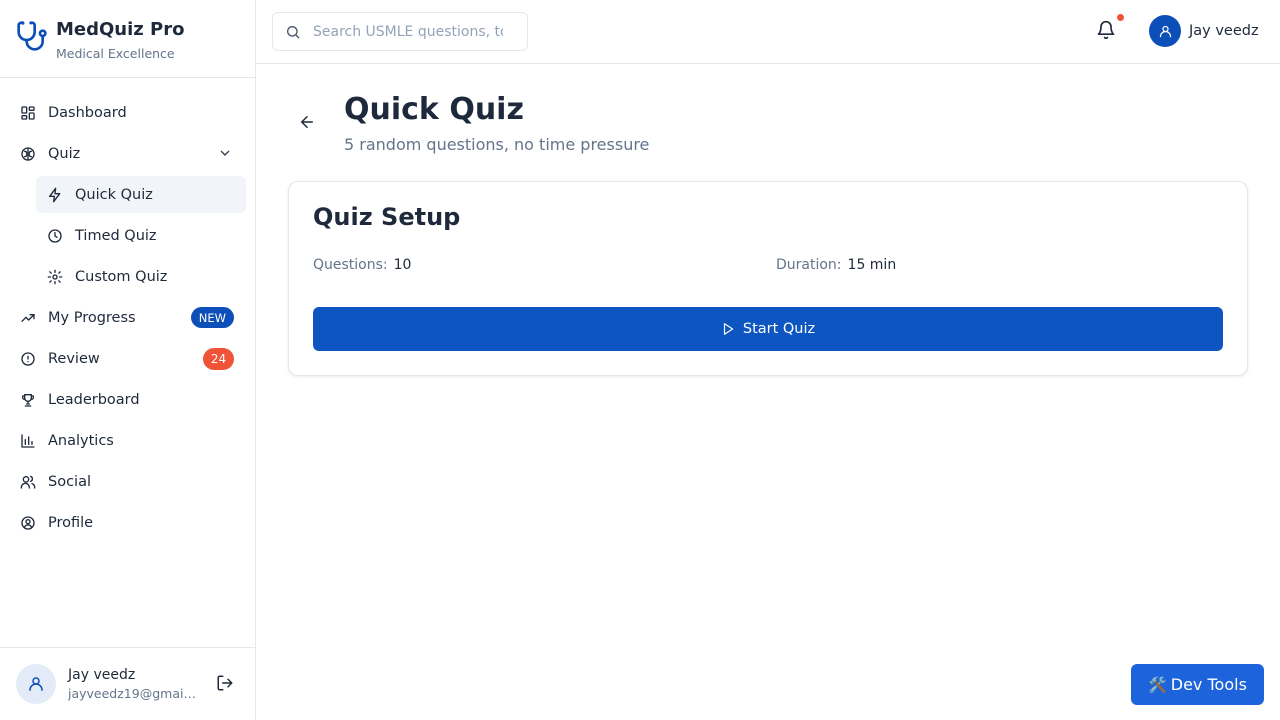  I want to click on questions-info: Questions: 10, so click(362, 265).